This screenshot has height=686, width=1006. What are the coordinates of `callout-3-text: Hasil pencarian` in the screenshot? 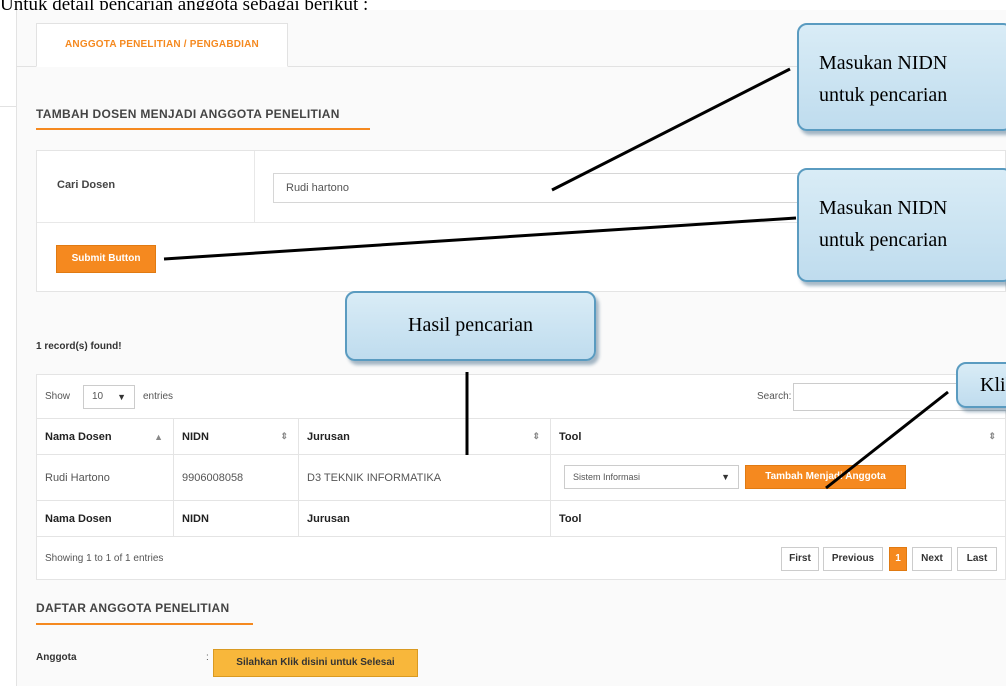 It's located at (470, 325).